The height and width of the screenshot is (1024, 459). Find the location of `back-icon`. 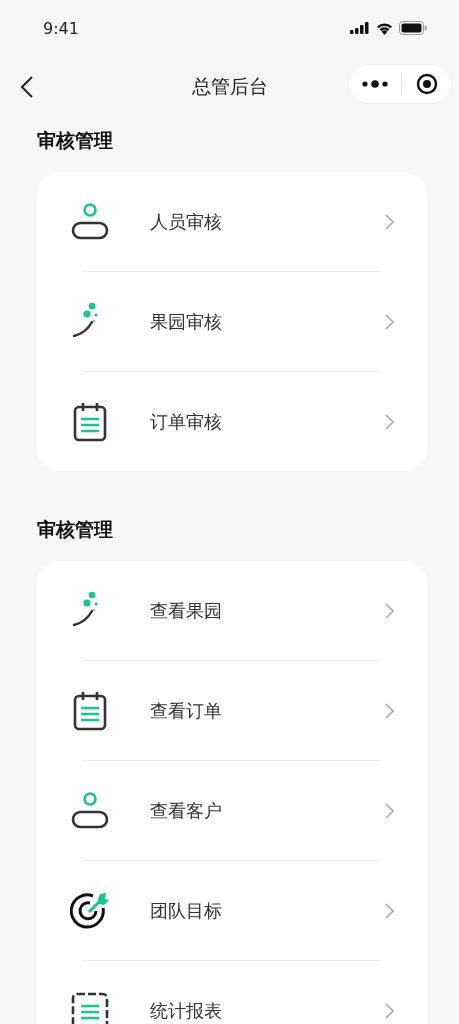

back-icon is located at coordinates (27, 87).